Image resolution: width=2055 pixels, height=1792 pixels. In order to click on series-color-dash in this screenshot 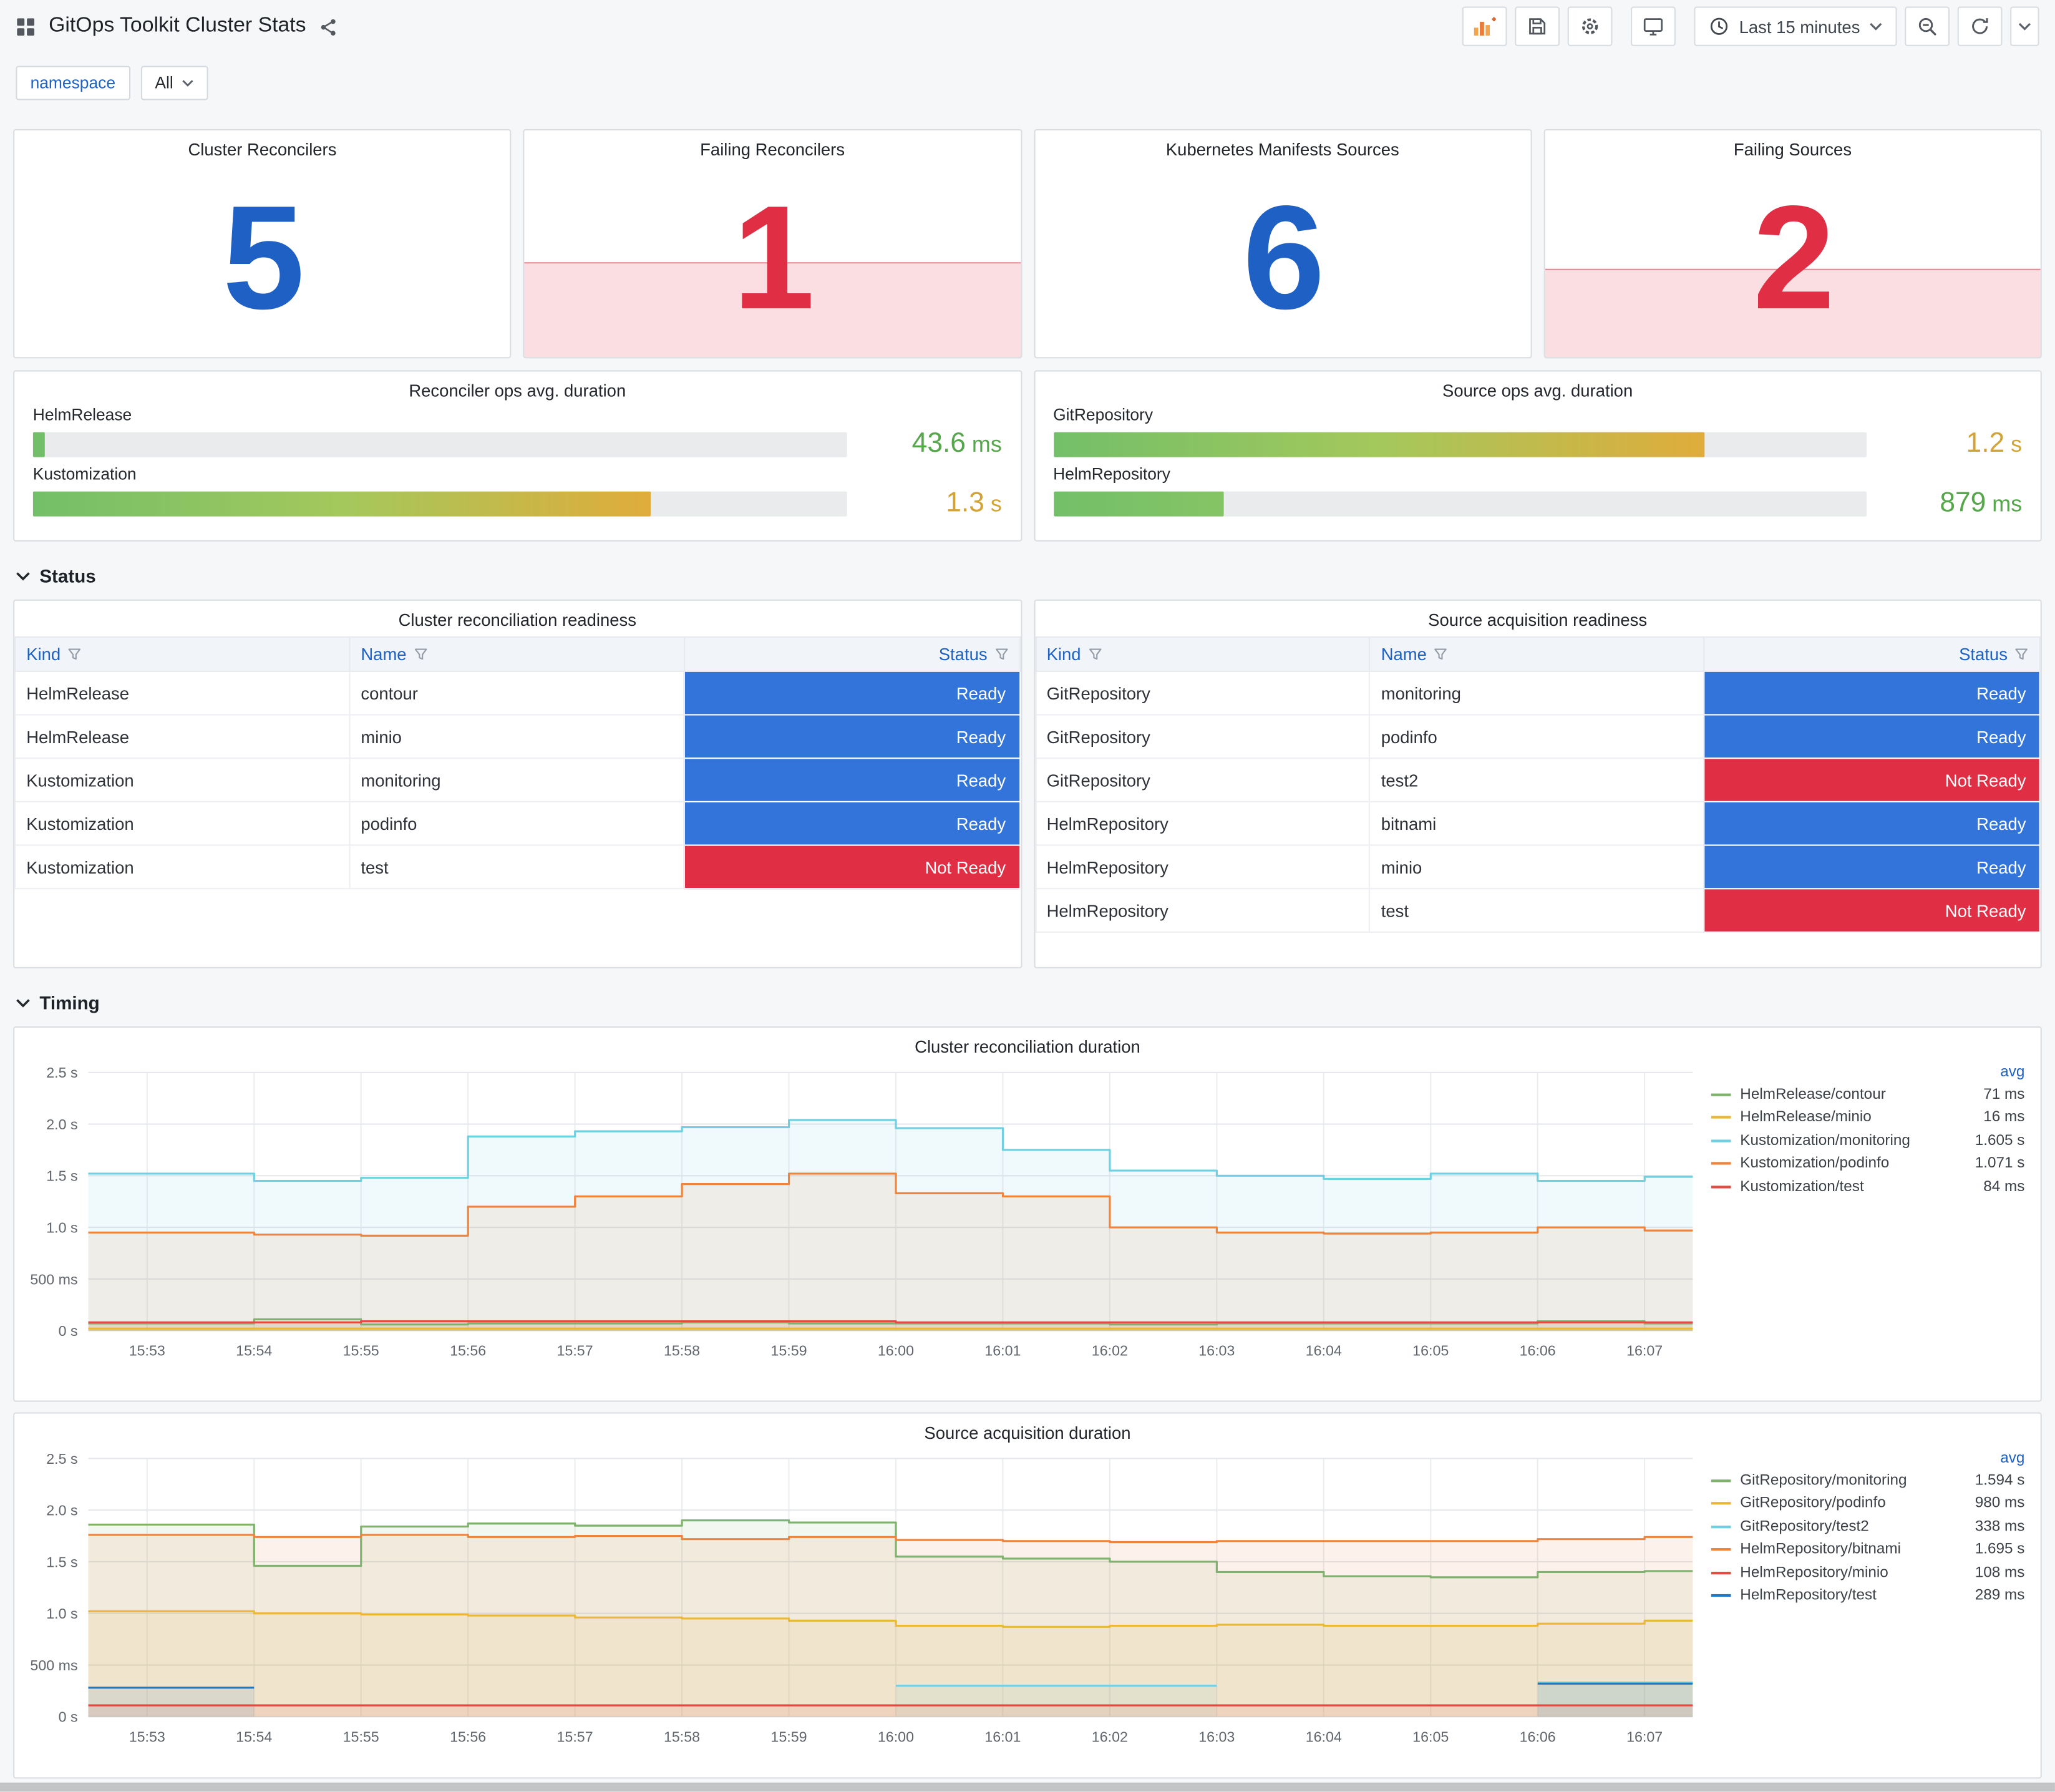, I will do `click(1721, 1094)`.